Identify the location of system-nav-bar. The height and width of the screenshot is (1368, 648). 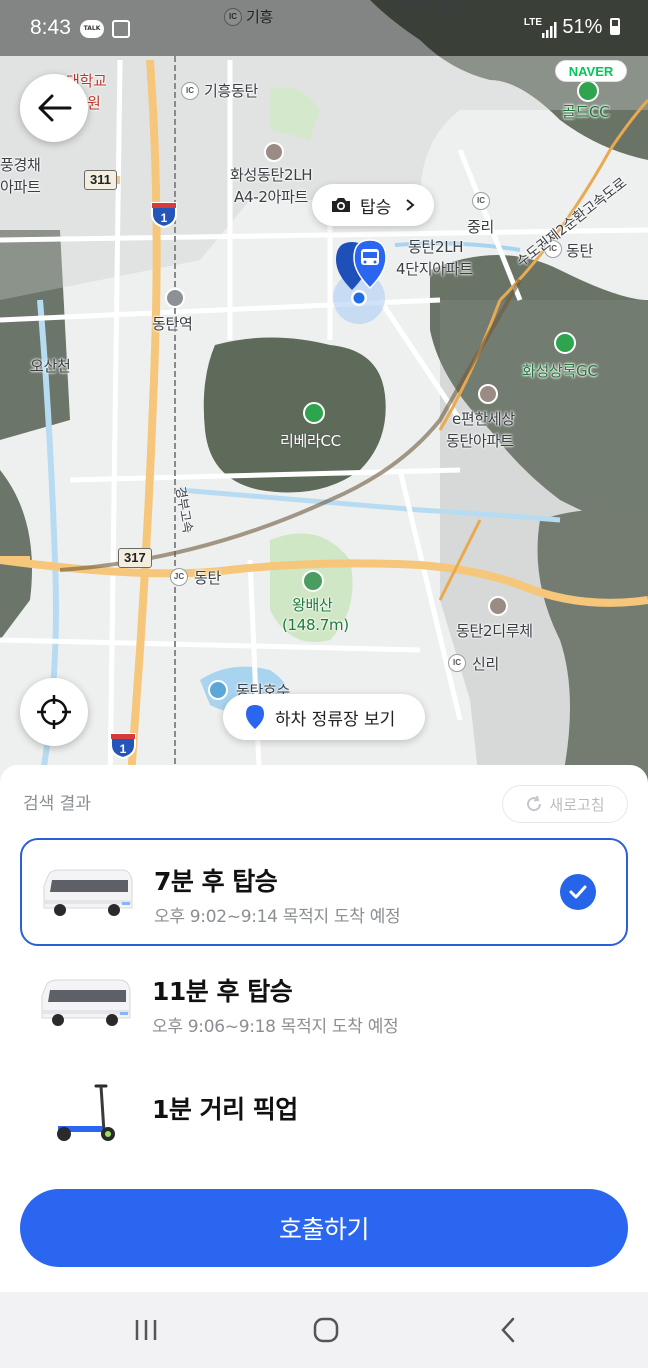
(324, 1330).